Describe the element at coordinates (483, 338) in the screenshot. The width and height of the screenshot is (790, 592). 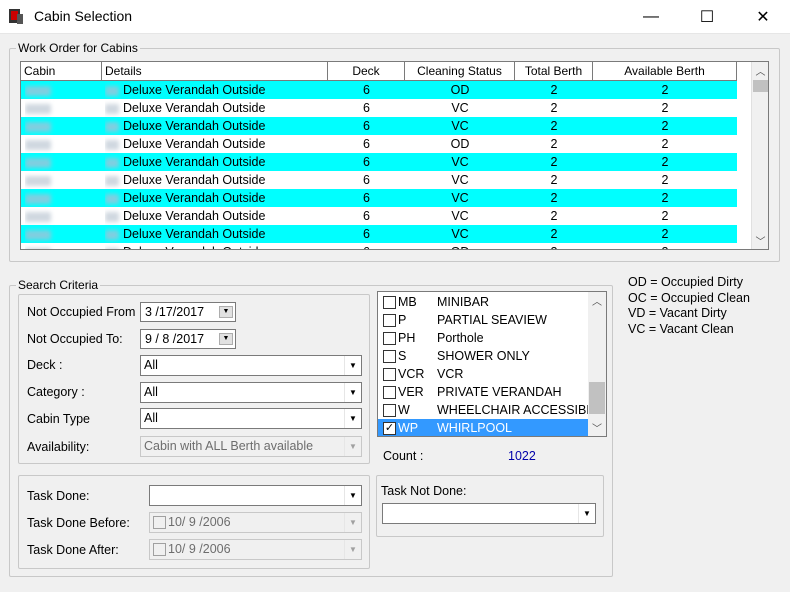
I see `amenity-item: PH Porthole` at that location.